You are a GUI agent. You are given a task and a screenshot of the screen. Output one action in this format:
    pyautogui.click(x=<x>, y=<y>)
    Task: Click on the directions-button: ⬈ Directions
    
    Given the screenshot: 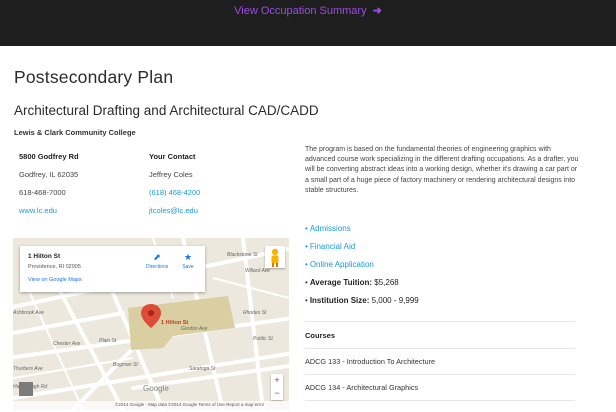 What is the action you would take?
    pyautogui.click(x=157, y=261)
    